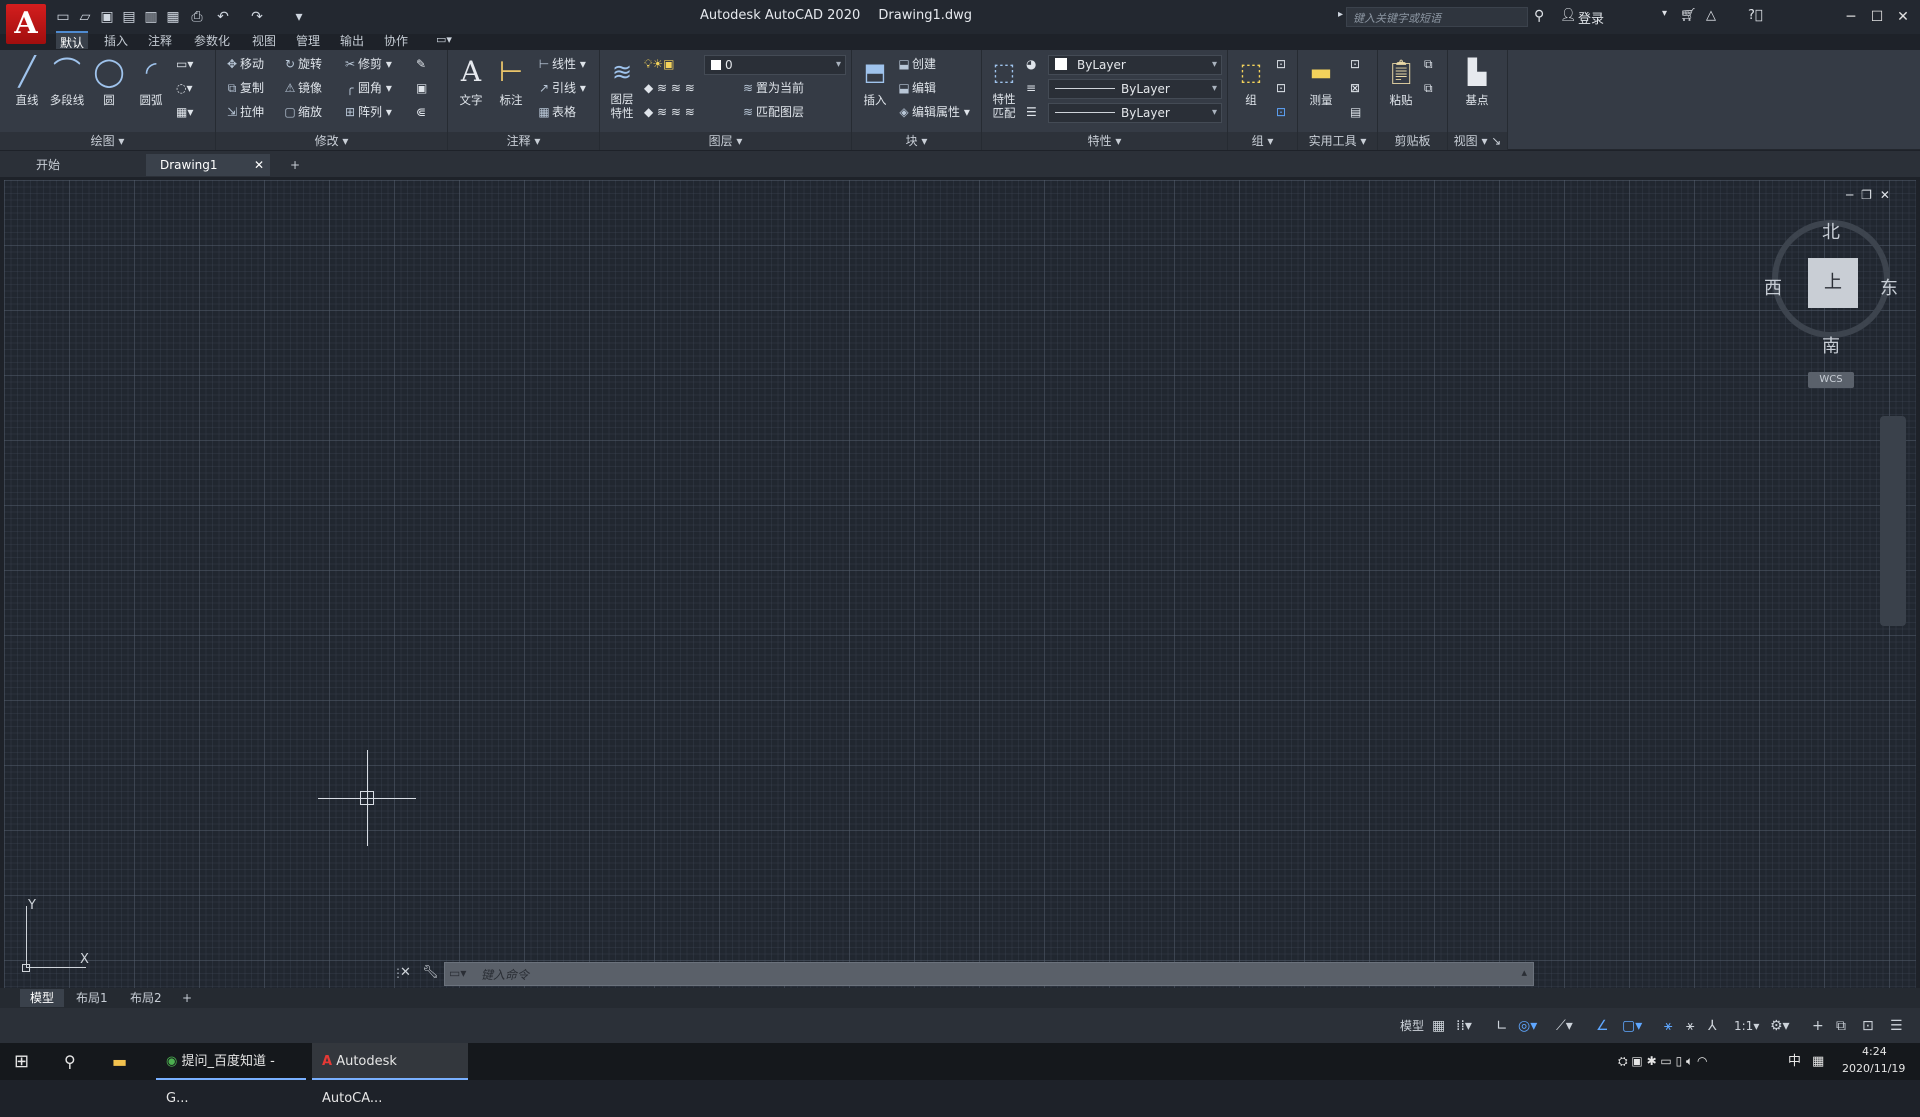 The height and width of the screenshot is (1117, 1920). What do you see at coordinates (1355, 88) in the screenshot?
I see `select-all-icon: ⊠` at bounding box center [1355, 88].